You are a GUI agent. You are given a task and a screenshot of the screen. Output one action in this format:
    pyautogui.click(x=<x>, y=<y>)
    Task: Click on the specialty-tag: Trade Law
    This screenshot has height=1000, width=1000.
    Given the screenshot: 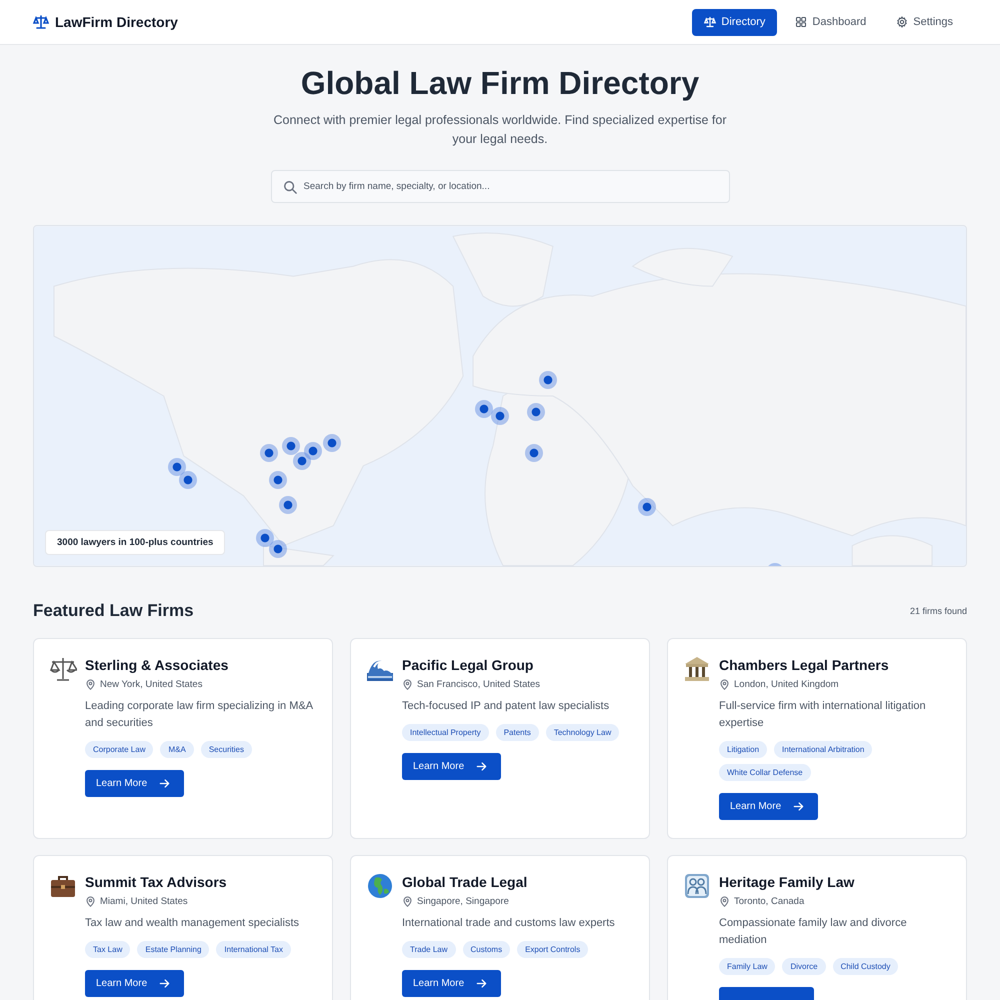 What is the action you would take?
    pyautogui.click(x=429, y=949)
    